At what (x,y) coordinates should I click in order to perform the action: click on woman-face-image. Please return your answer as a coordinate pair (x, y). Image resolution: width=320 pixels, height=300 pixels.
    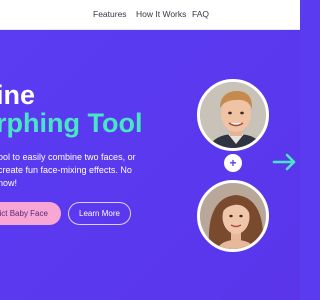
    Looking at the image, I should click on (233, 216).